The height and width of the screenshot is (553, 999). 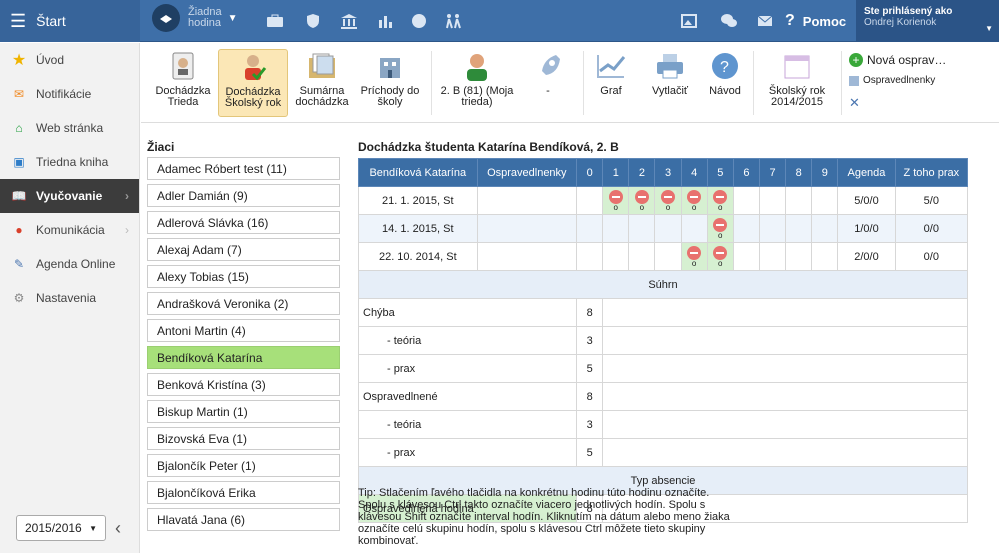 I want to click on mark-letter: o, so click(x=720, y=263).